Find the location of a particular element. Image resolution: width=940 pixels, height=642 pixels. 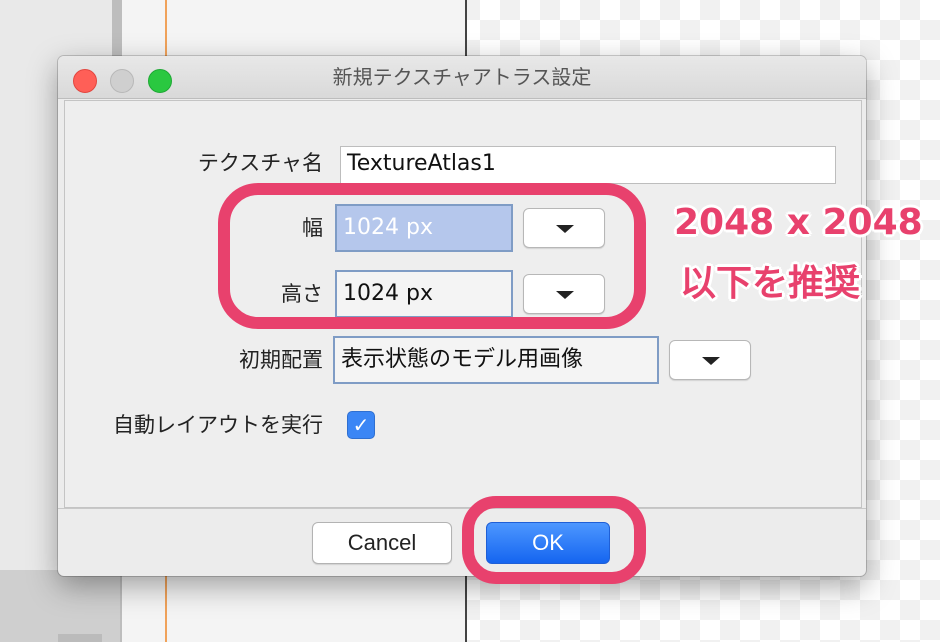

ok-annotation-ring is located at coordinates (554, 540).